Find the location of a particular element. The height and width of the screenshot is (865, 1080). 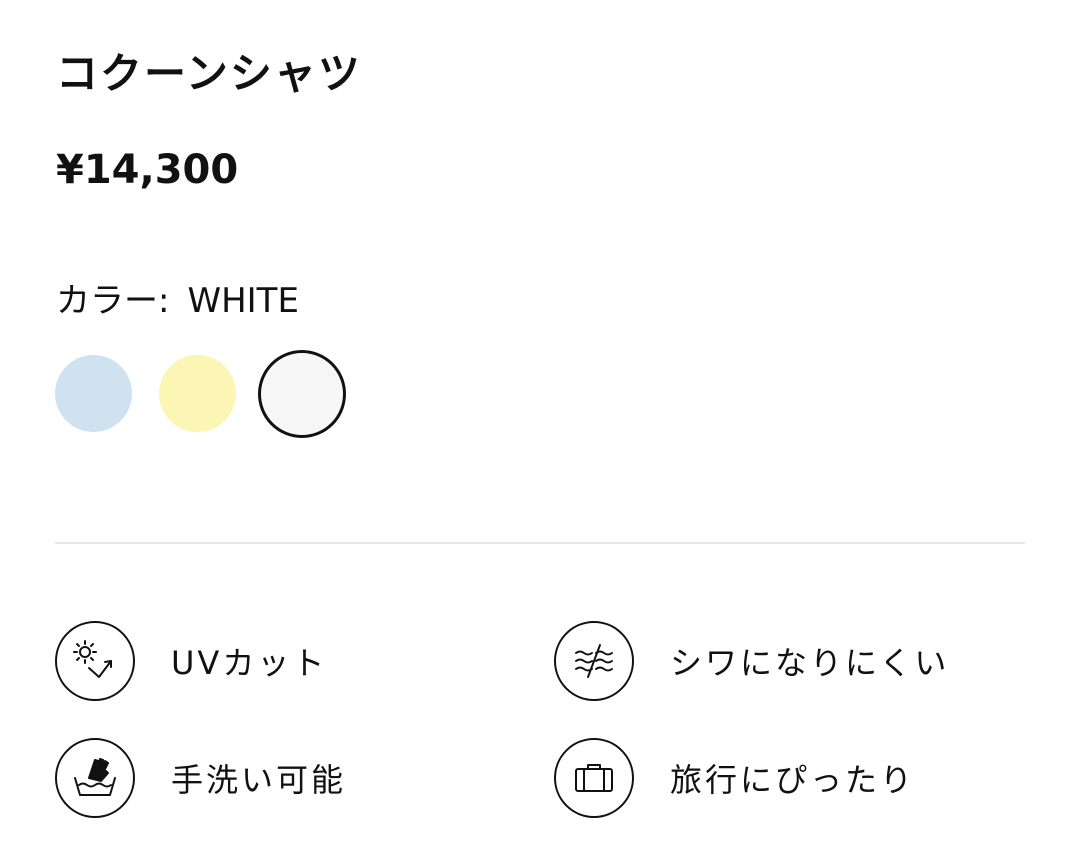

wrinkle-resistant-icon is located at coordinates (594, 661).